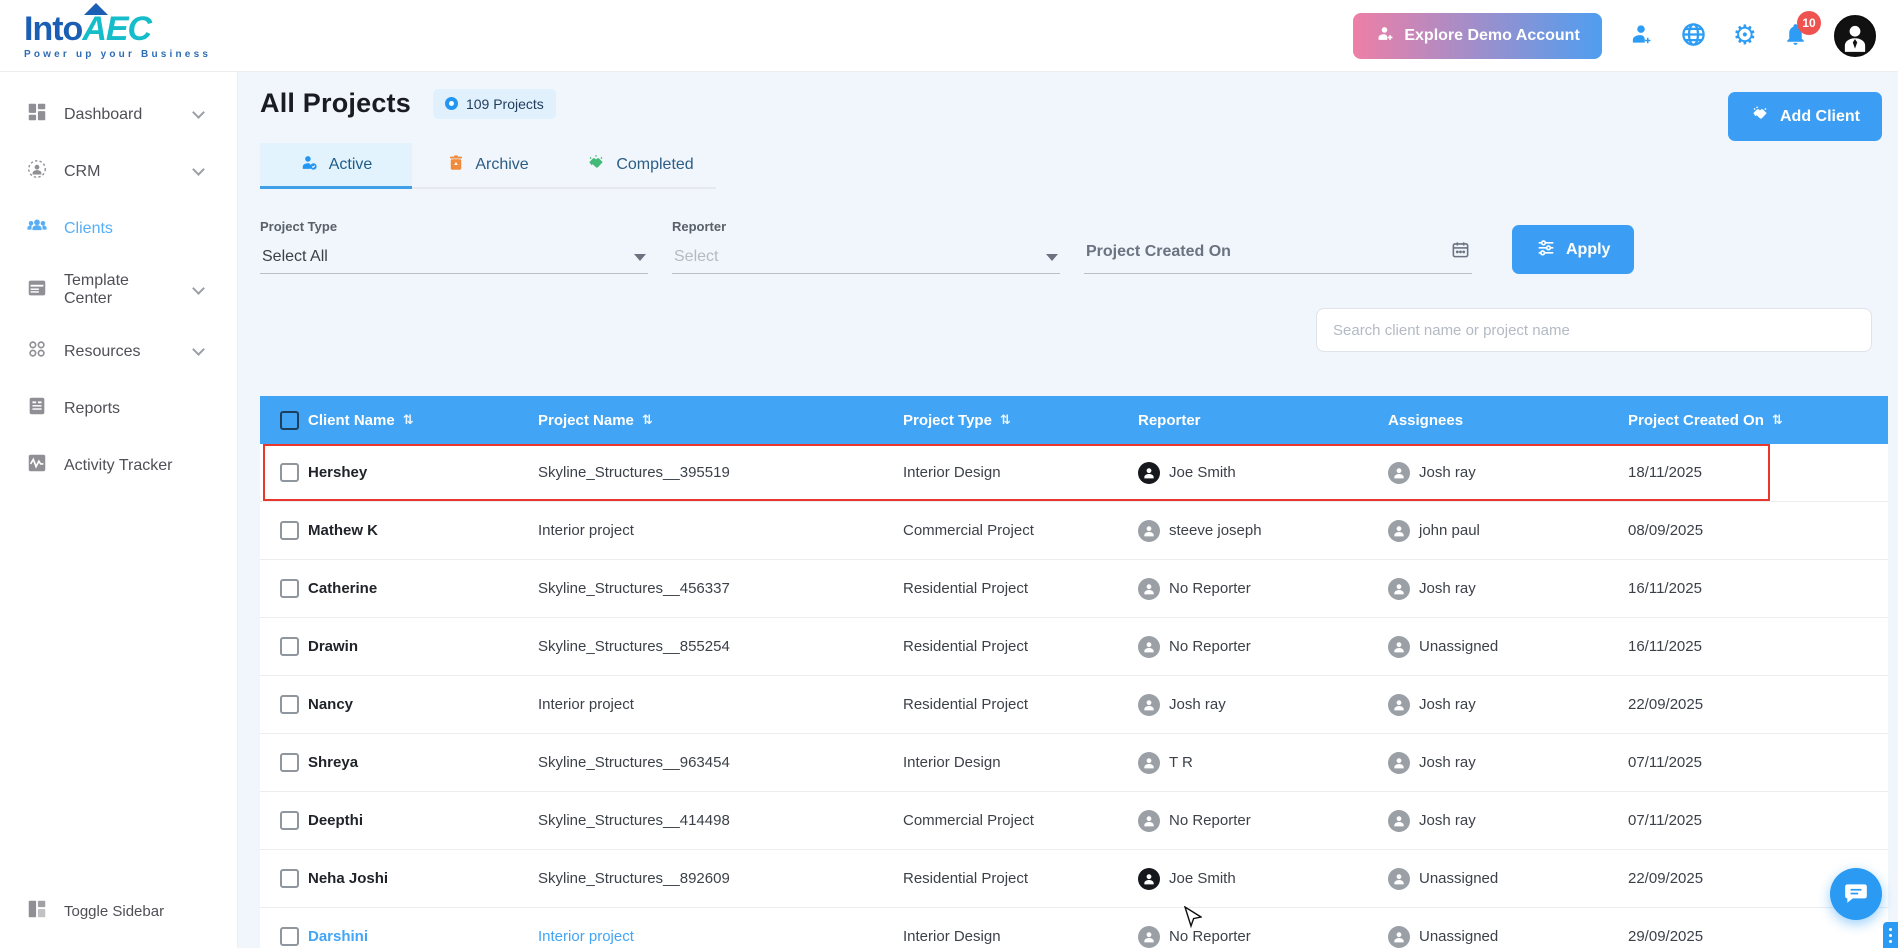 The image size is (1898, 948). Describe the element at coordinates (866, 259) in the screenshot. I see `reporter-select: Select` at that location.